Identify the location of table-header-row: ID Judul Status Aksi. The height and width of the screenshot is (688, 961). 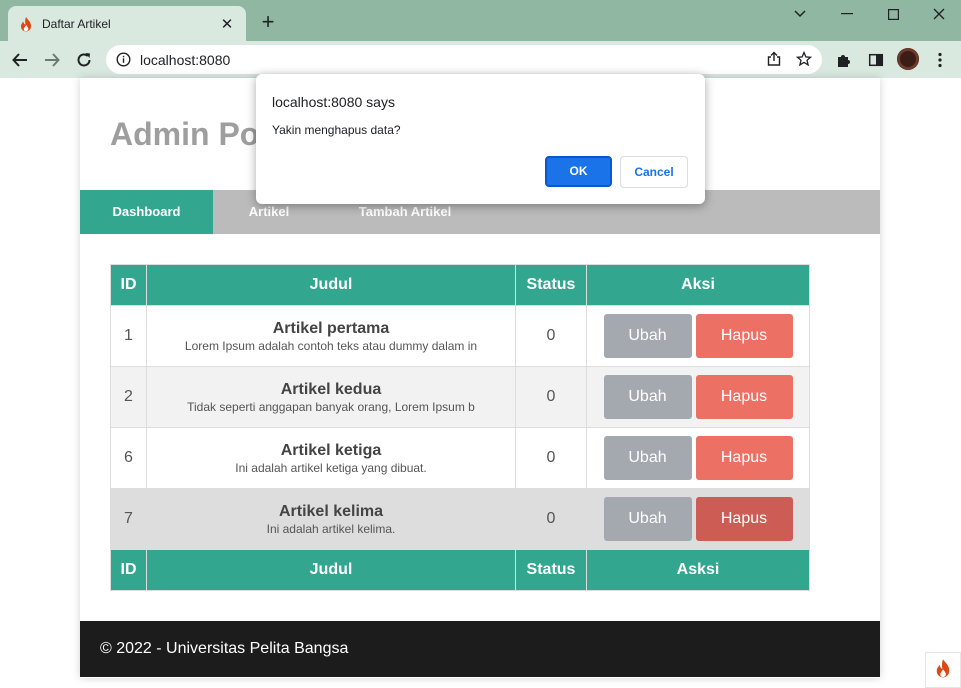
(460, 285).